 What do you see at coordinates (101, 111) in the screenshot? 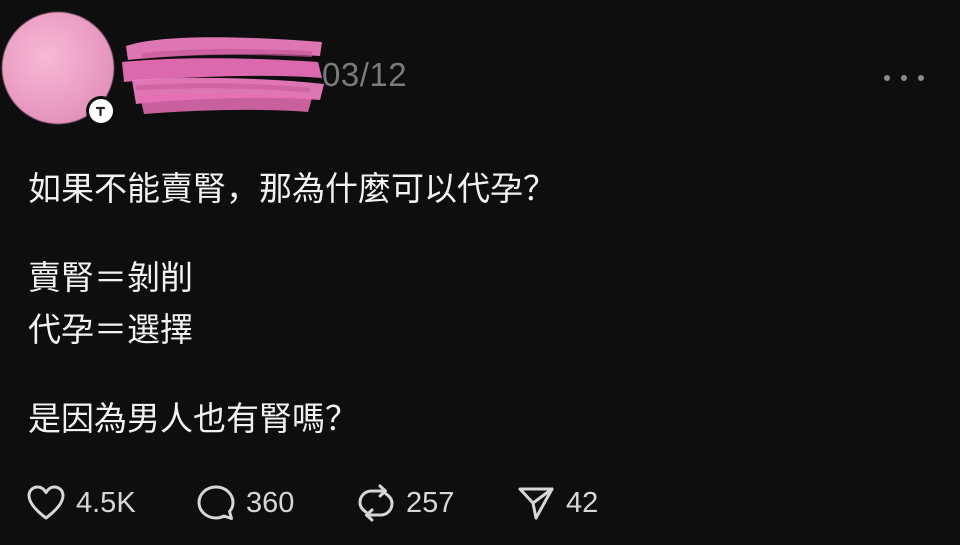
I see `follow-badge-icon` at bounding box center [101, 111].